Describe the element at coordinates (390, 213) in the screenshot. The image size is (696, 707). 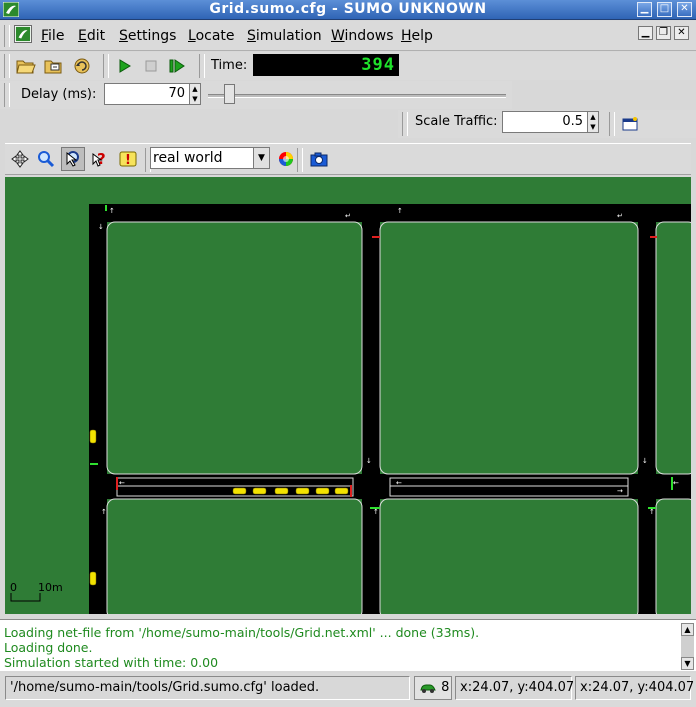
I see `road-top` at that location.